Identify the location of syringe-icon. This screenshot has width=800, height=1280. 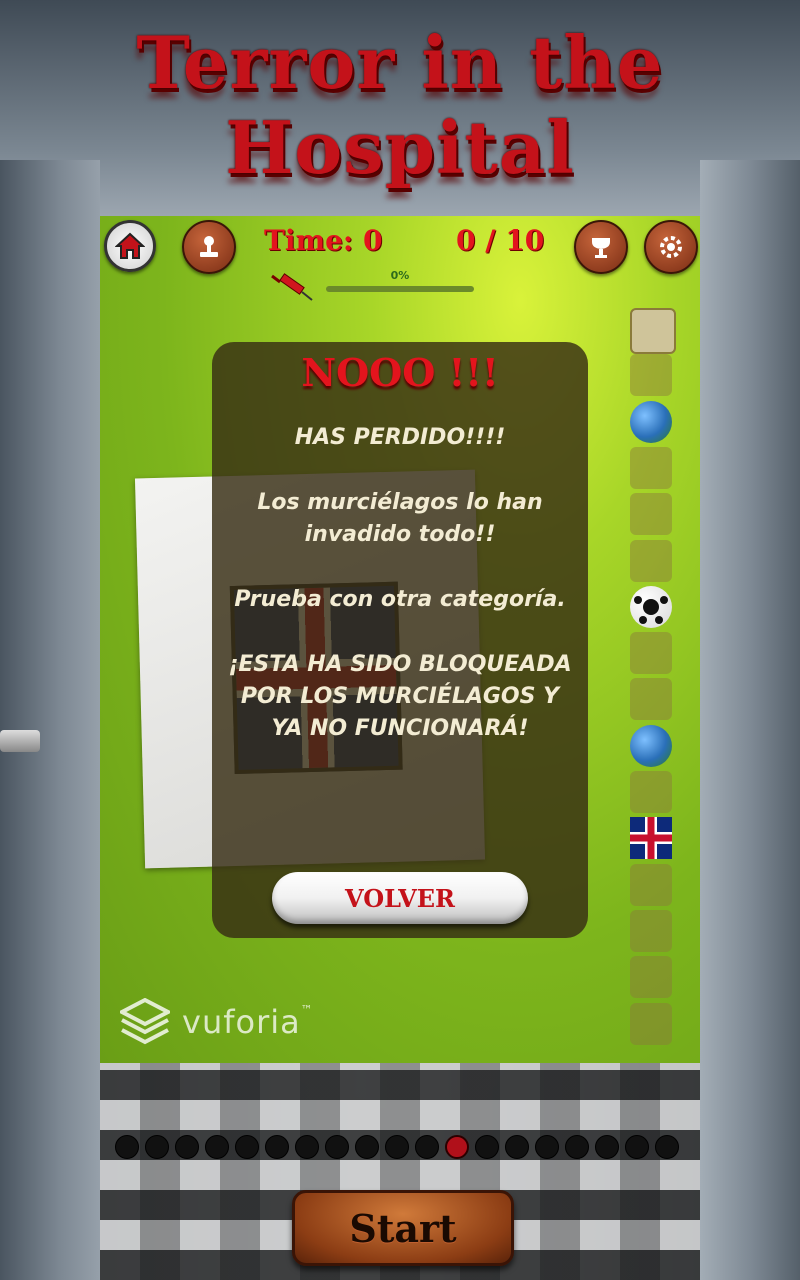
(292, 287).